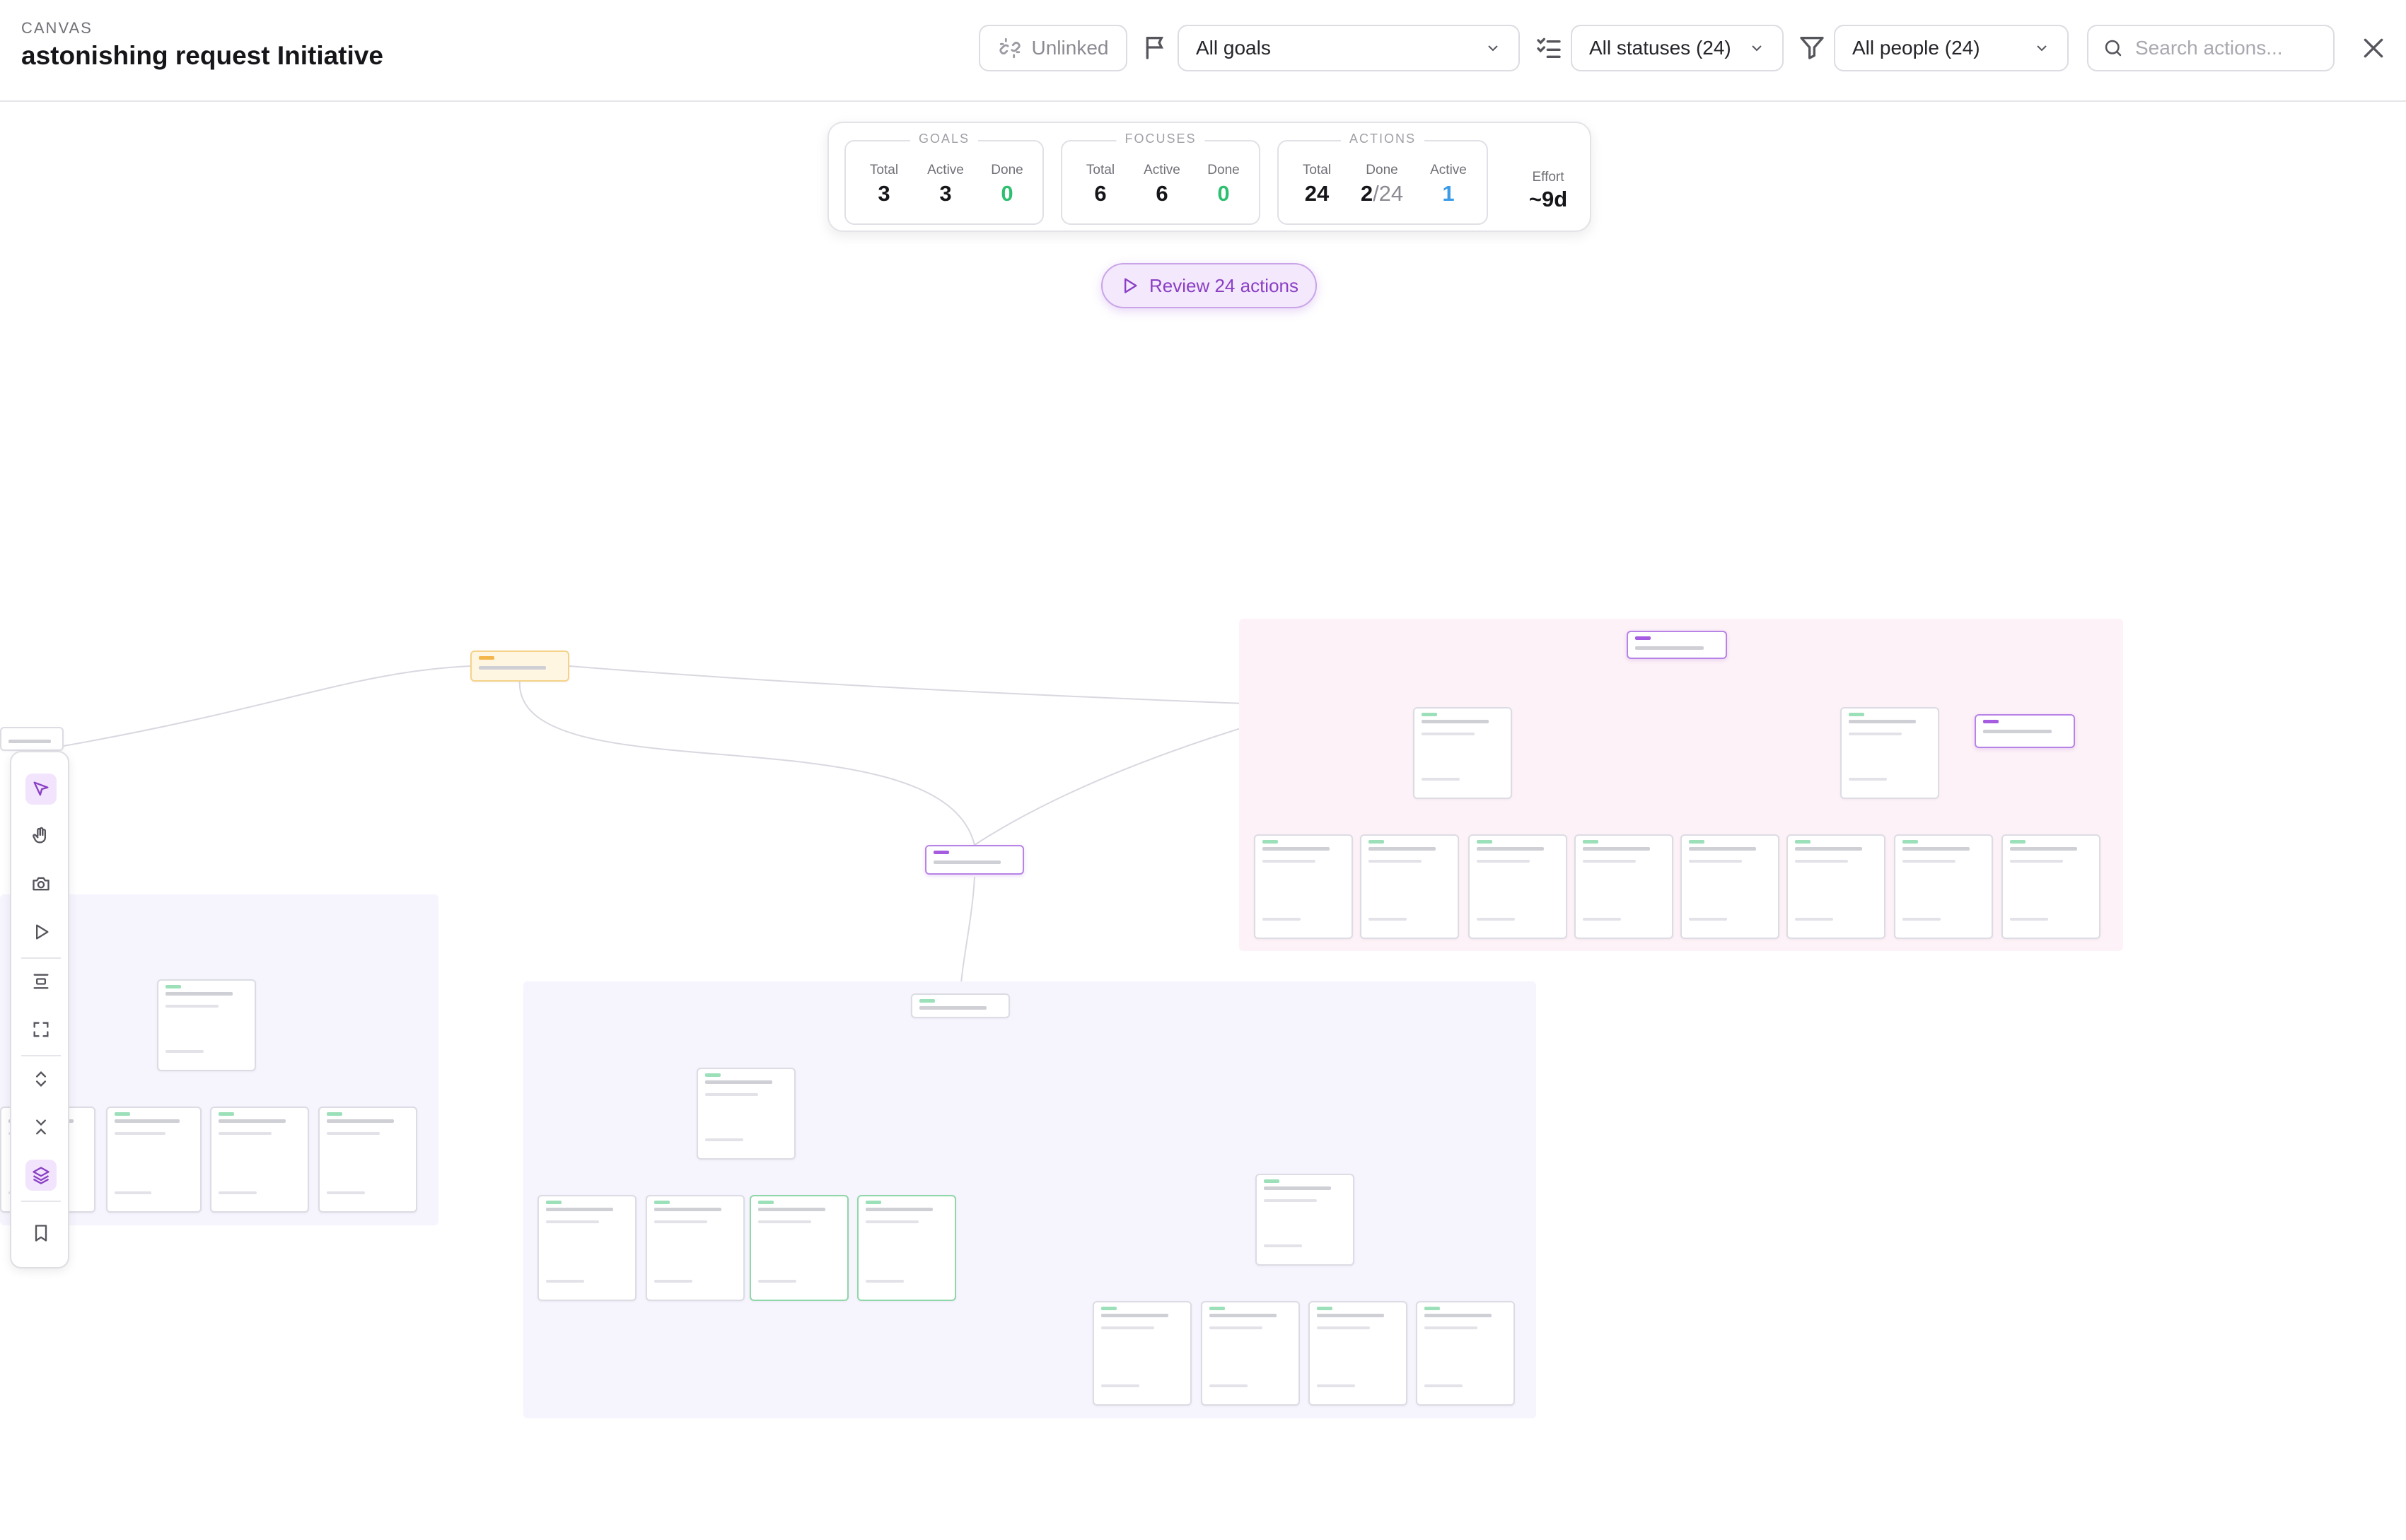 The image size is (2406, 1540). Describe the element at coordinates (1317, 170) in the screenshot. I see `actions-total-label: Total` at that location.